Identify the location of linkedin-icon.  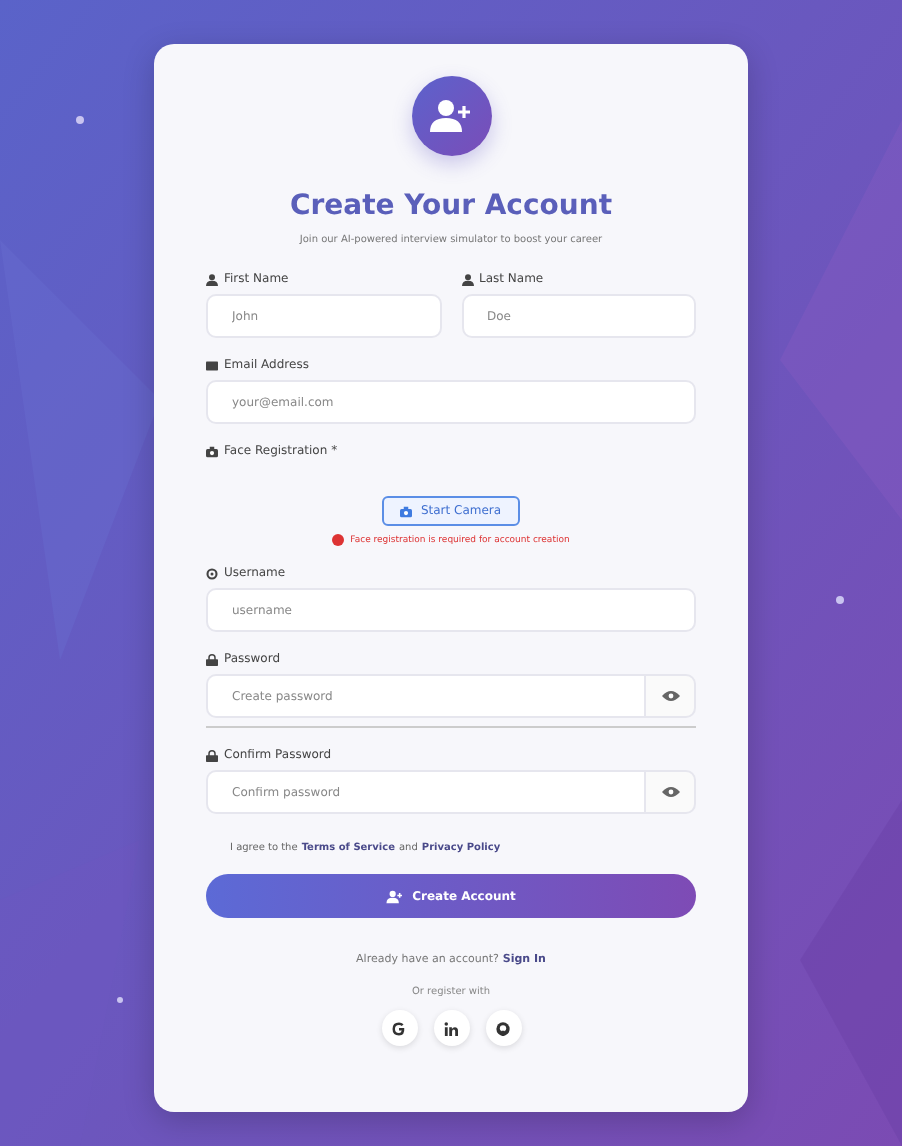
(451, 1028).